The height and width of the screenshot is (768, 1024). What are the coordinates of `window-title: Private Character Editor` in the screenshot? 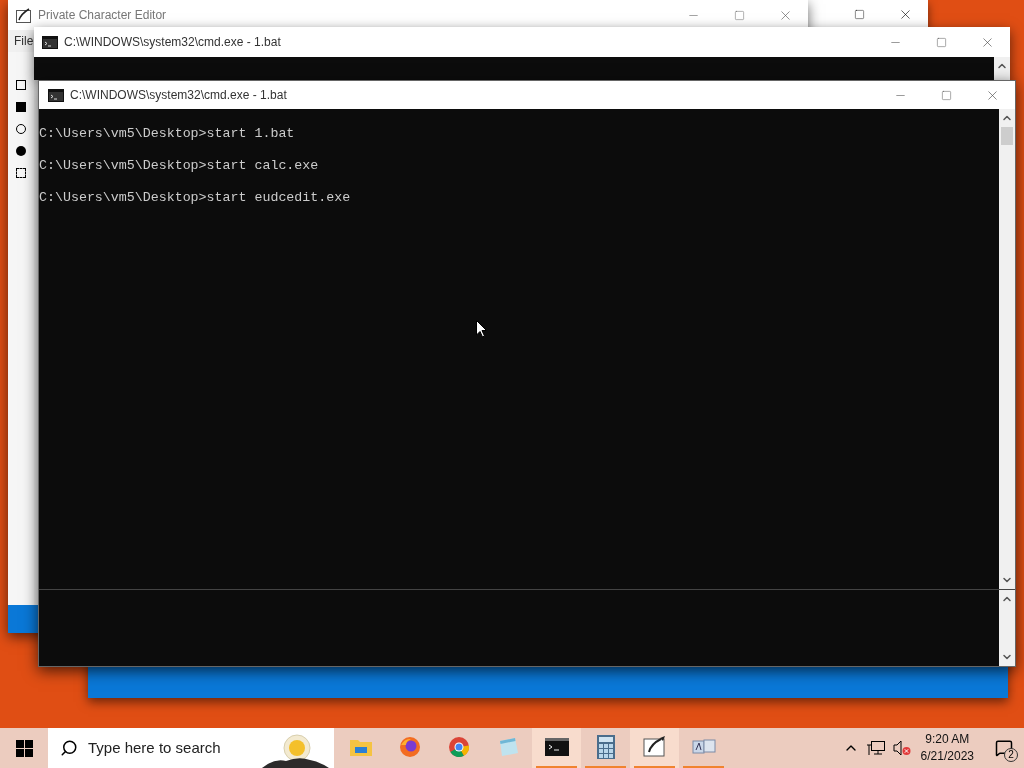 It's located at (102, 15).